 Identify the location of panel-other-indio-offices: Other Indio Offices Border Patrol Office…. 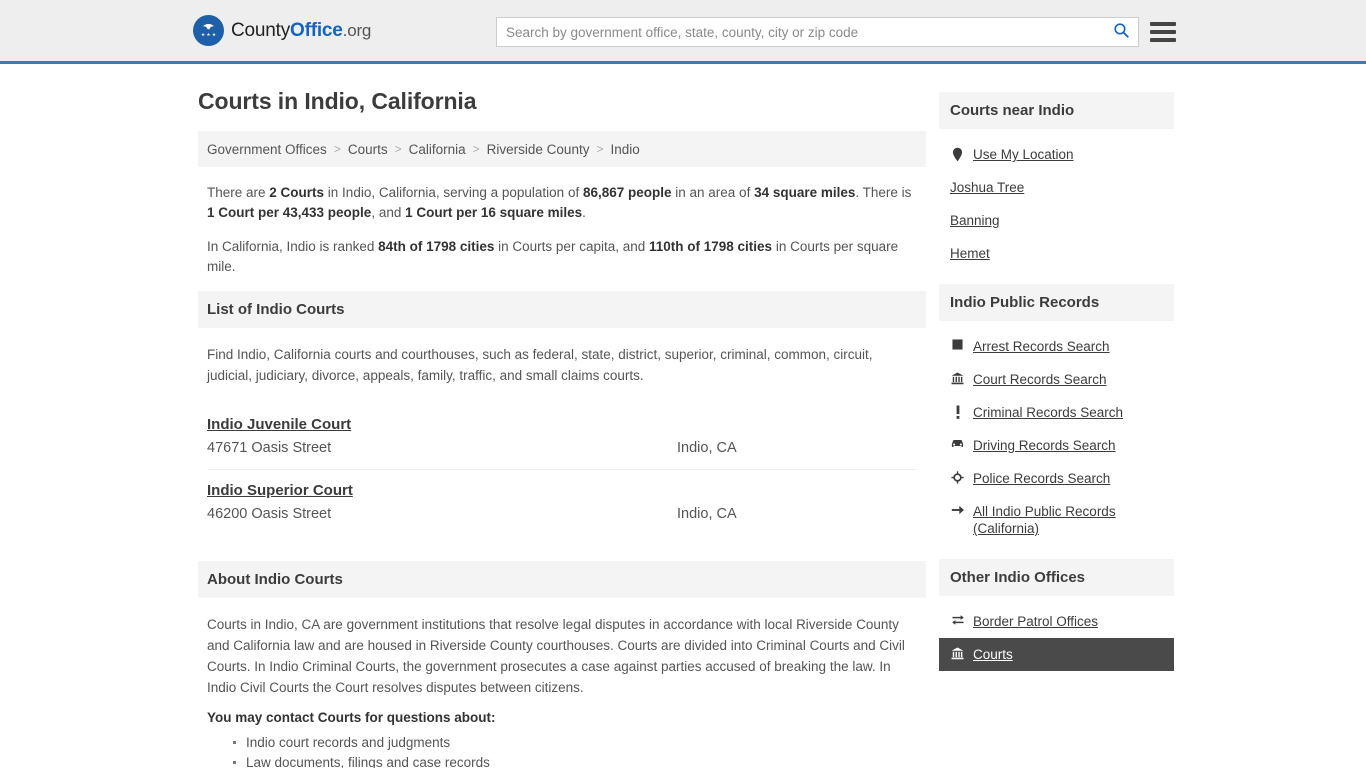
(1056, 615).